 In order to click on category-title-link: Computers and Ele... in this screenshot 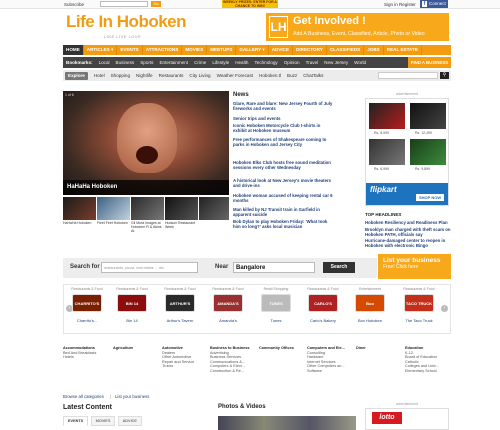, I will do `click(327, 348)`.